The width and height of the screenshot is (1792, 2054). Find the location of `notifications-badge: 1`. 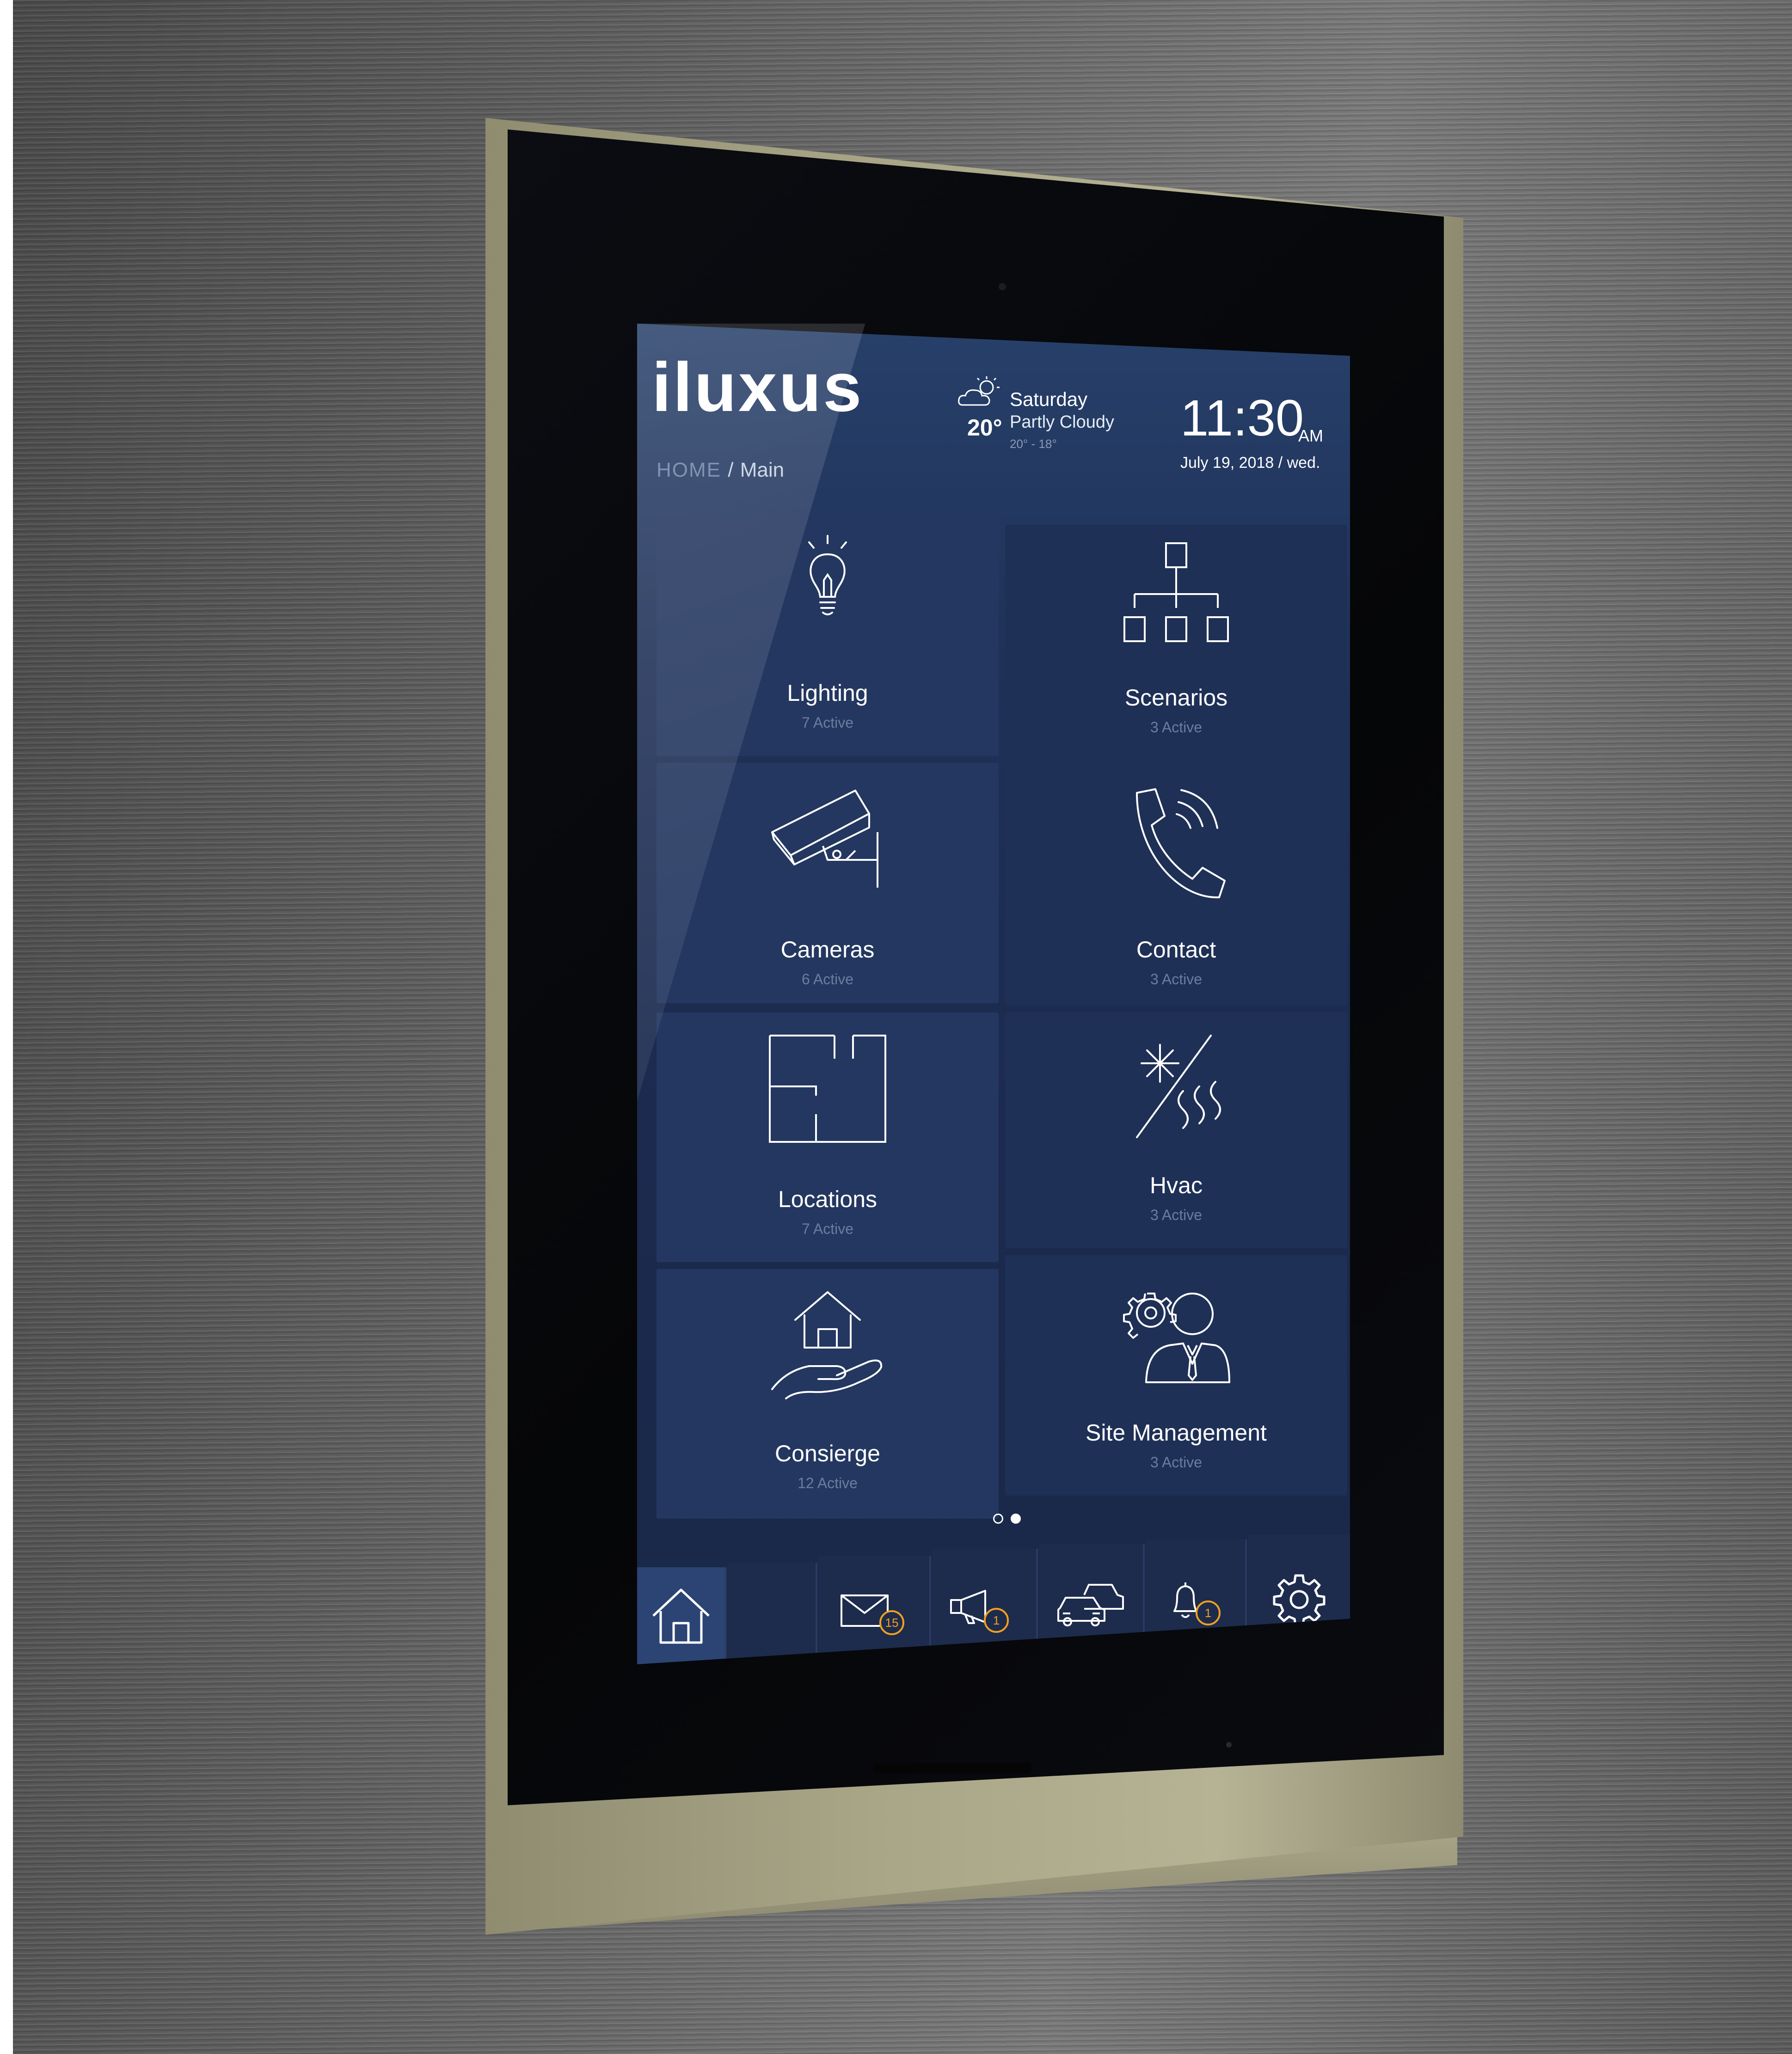

notifications-badge: 1 is located at coordinates (1208, 1613).